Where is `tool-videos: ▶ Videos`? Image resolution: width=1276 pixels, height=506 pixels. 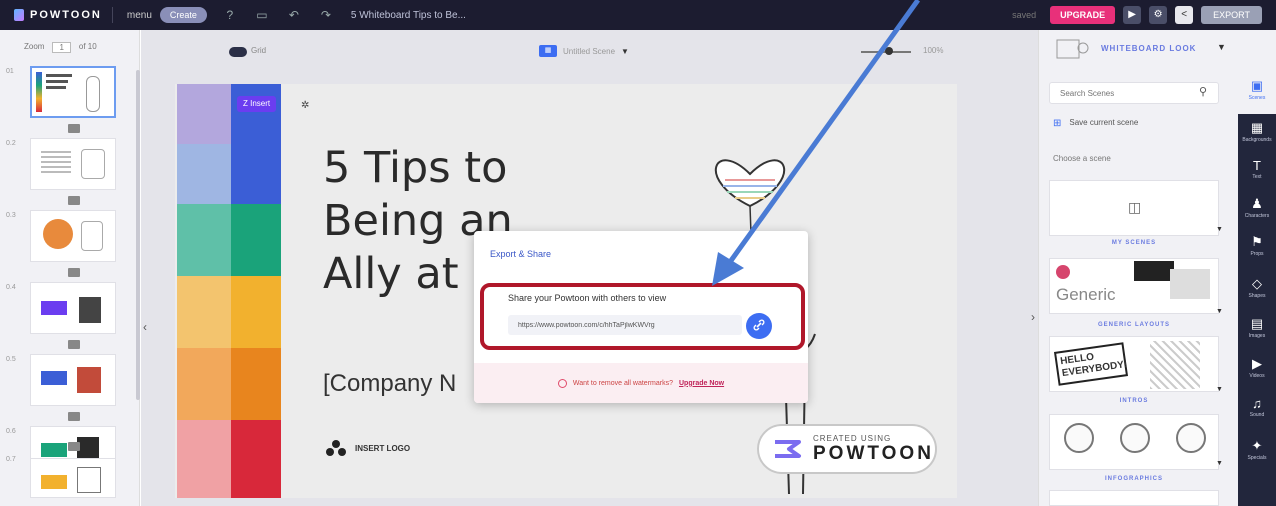 tool-videos: ▶ Videos is located at coordinates (1257, 367).